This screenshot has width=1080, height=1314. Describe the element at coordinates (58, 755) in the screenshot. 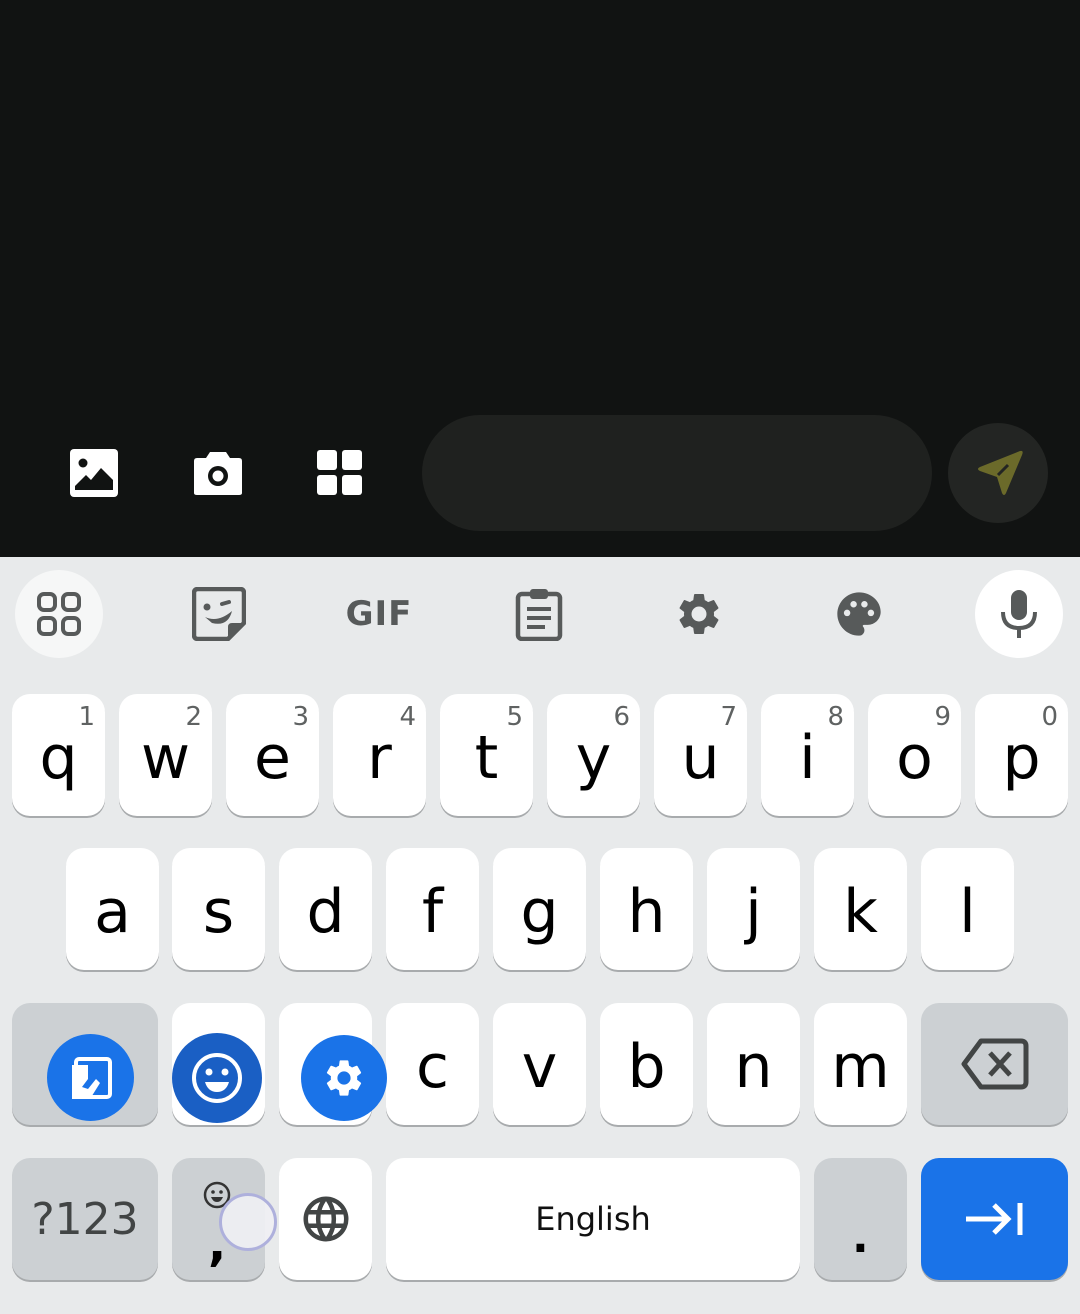

I see `key-q: q1` at that location.